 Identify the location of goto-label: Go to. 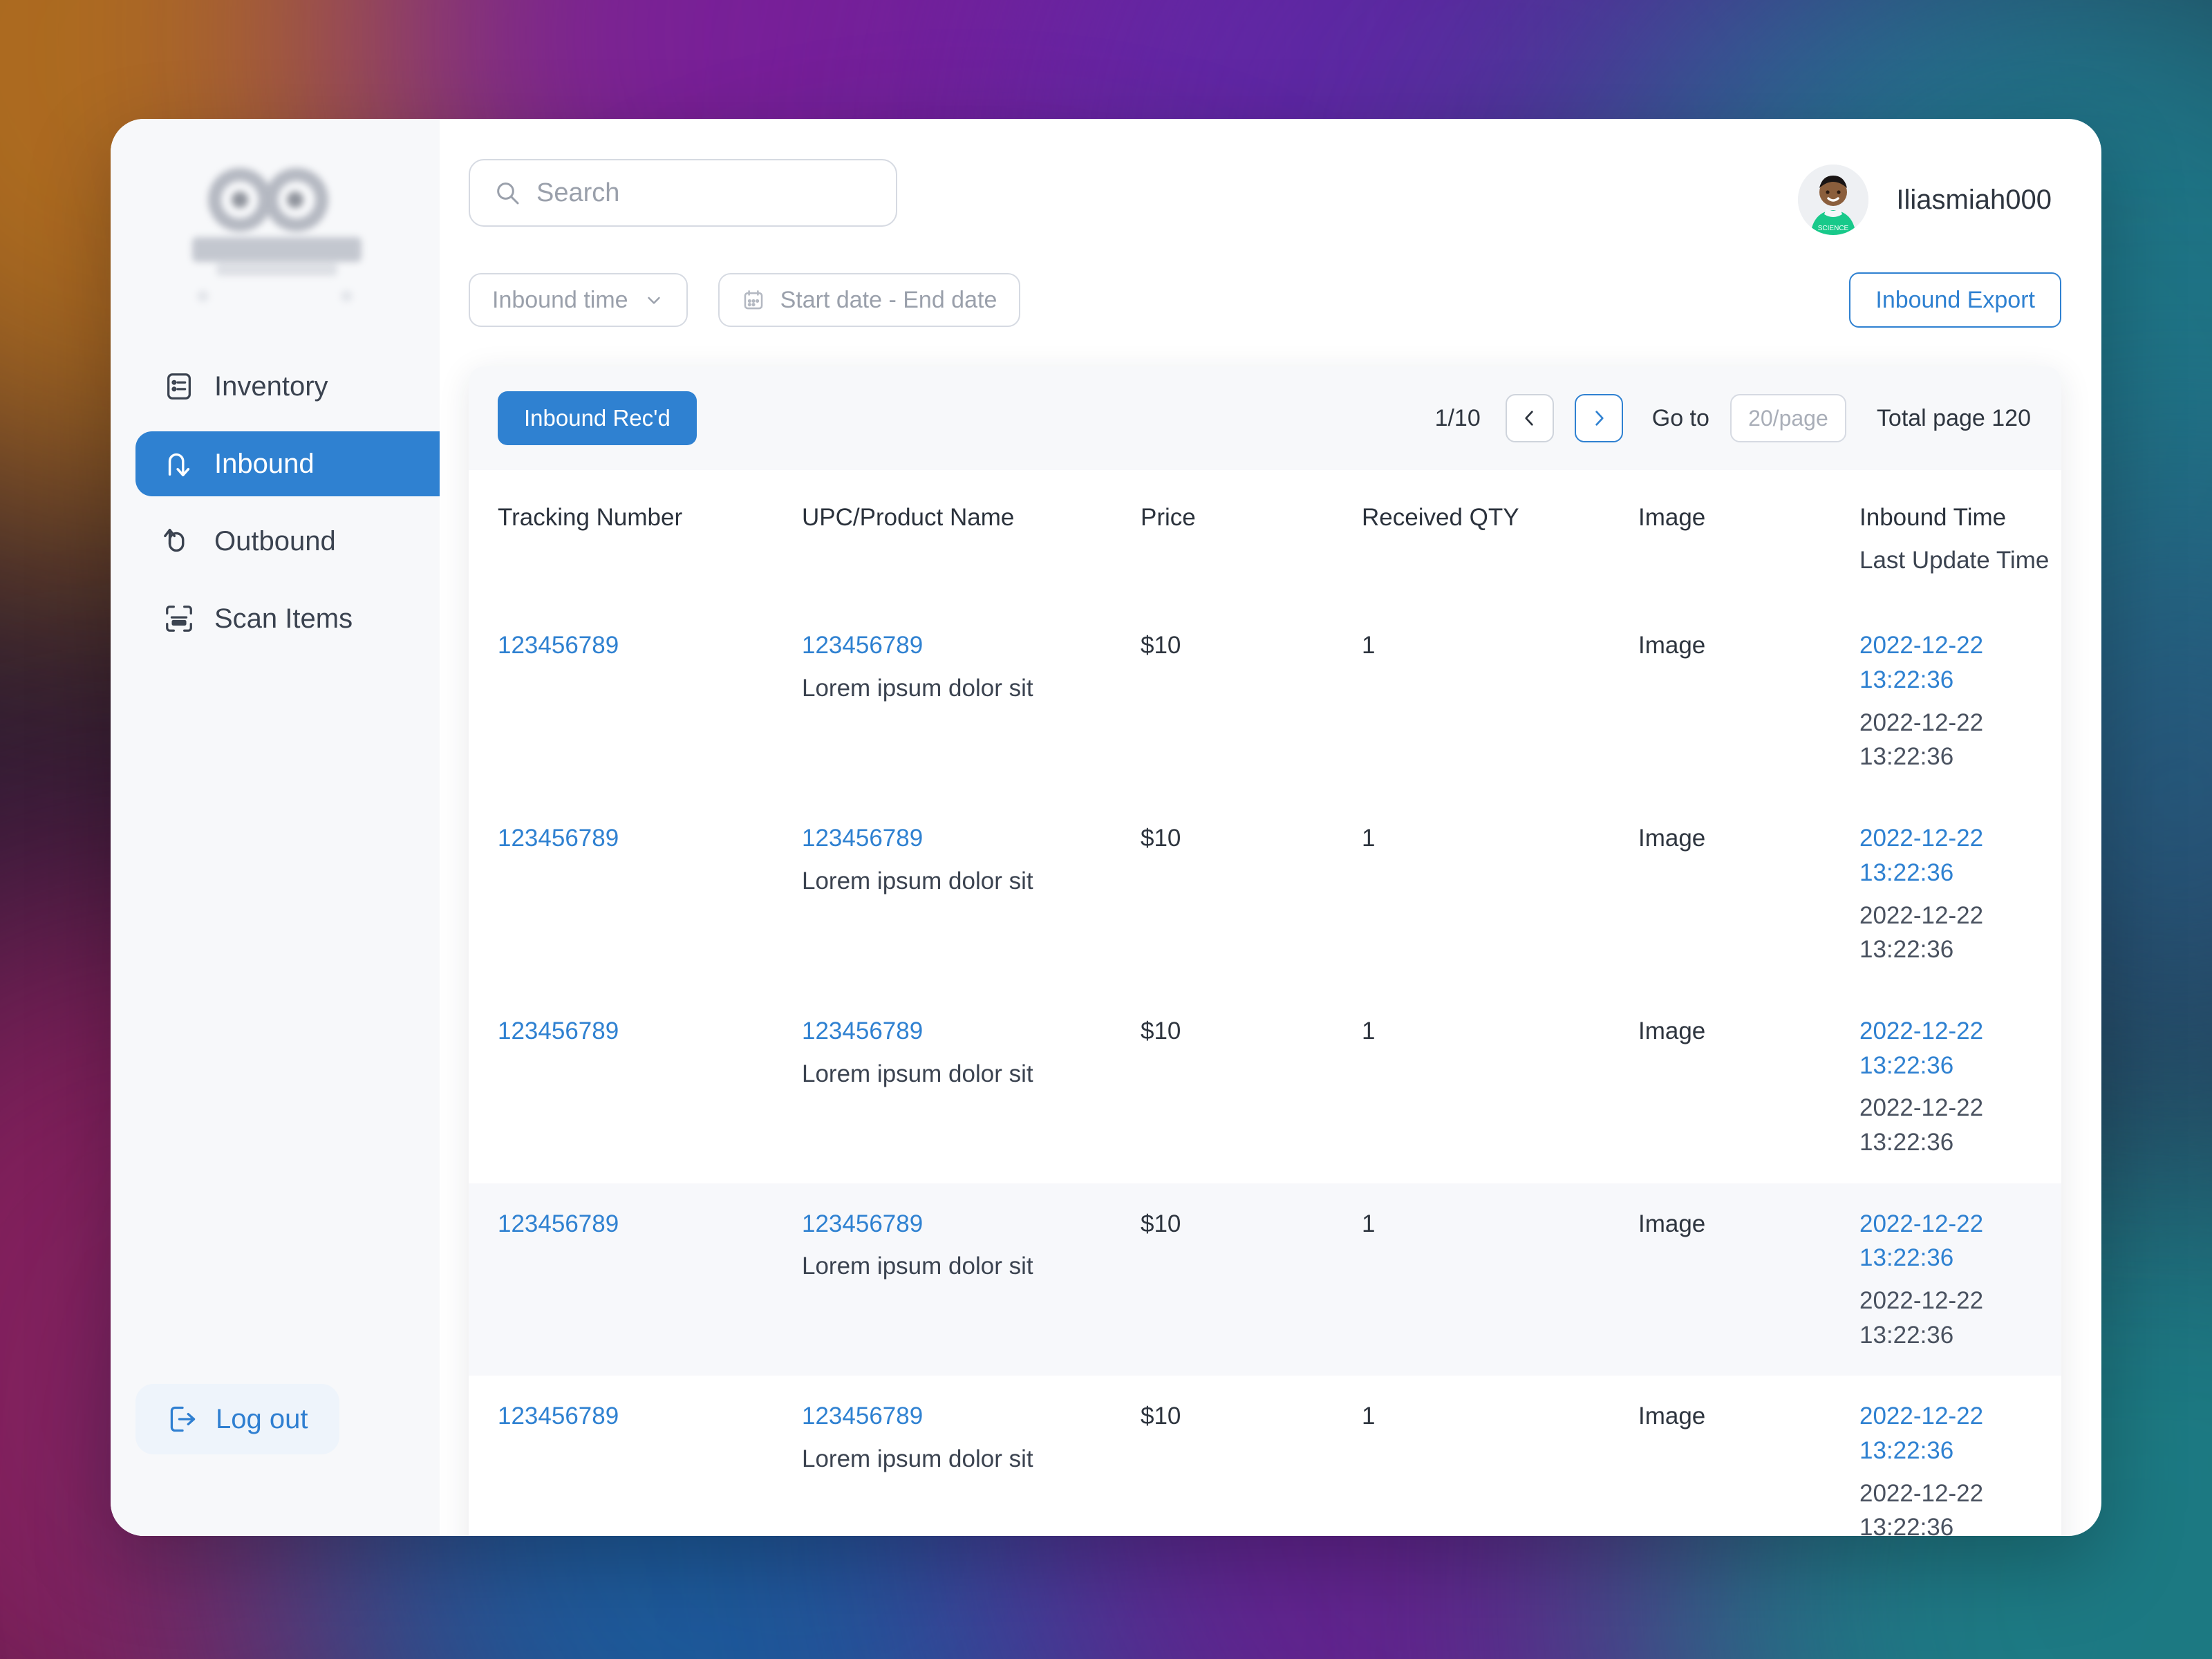
(1680, 418).